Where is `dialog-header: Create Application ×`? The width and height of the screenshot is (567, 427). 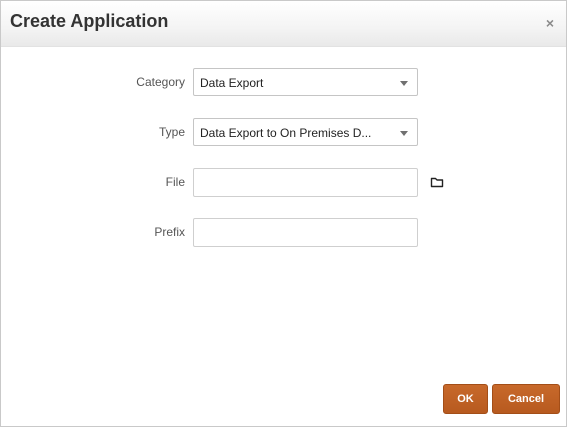
dialog-header: Create Application × is located at coordinates (283, 24).